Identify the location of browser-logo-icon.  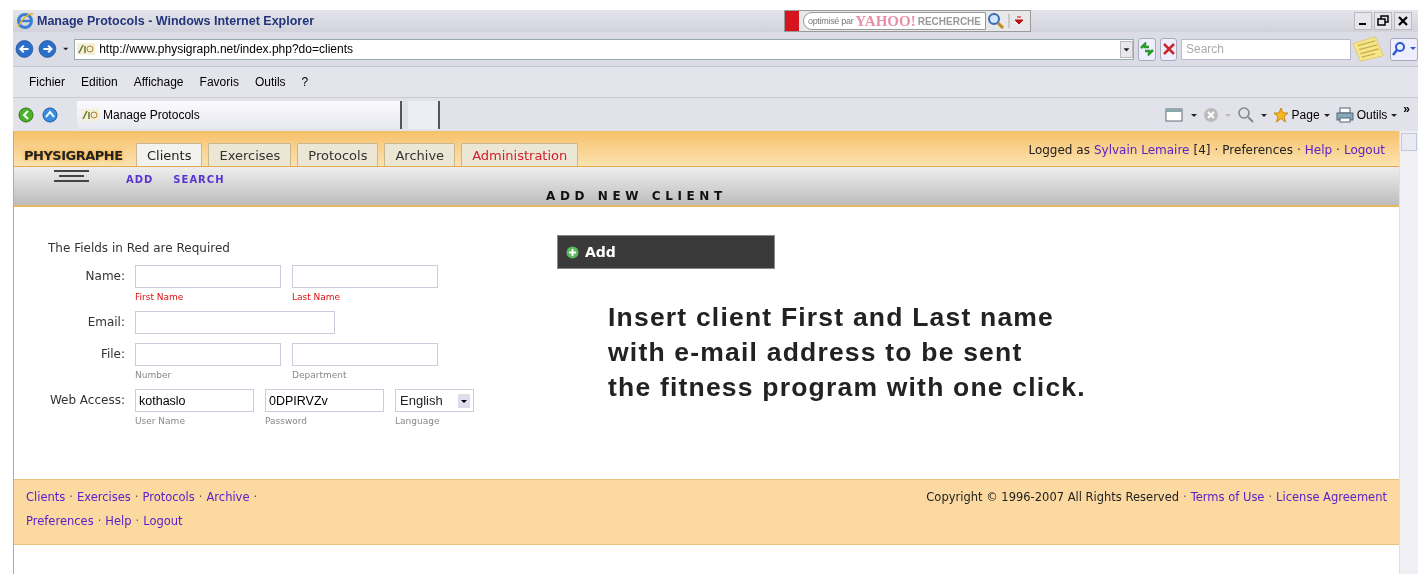
(25, 21).